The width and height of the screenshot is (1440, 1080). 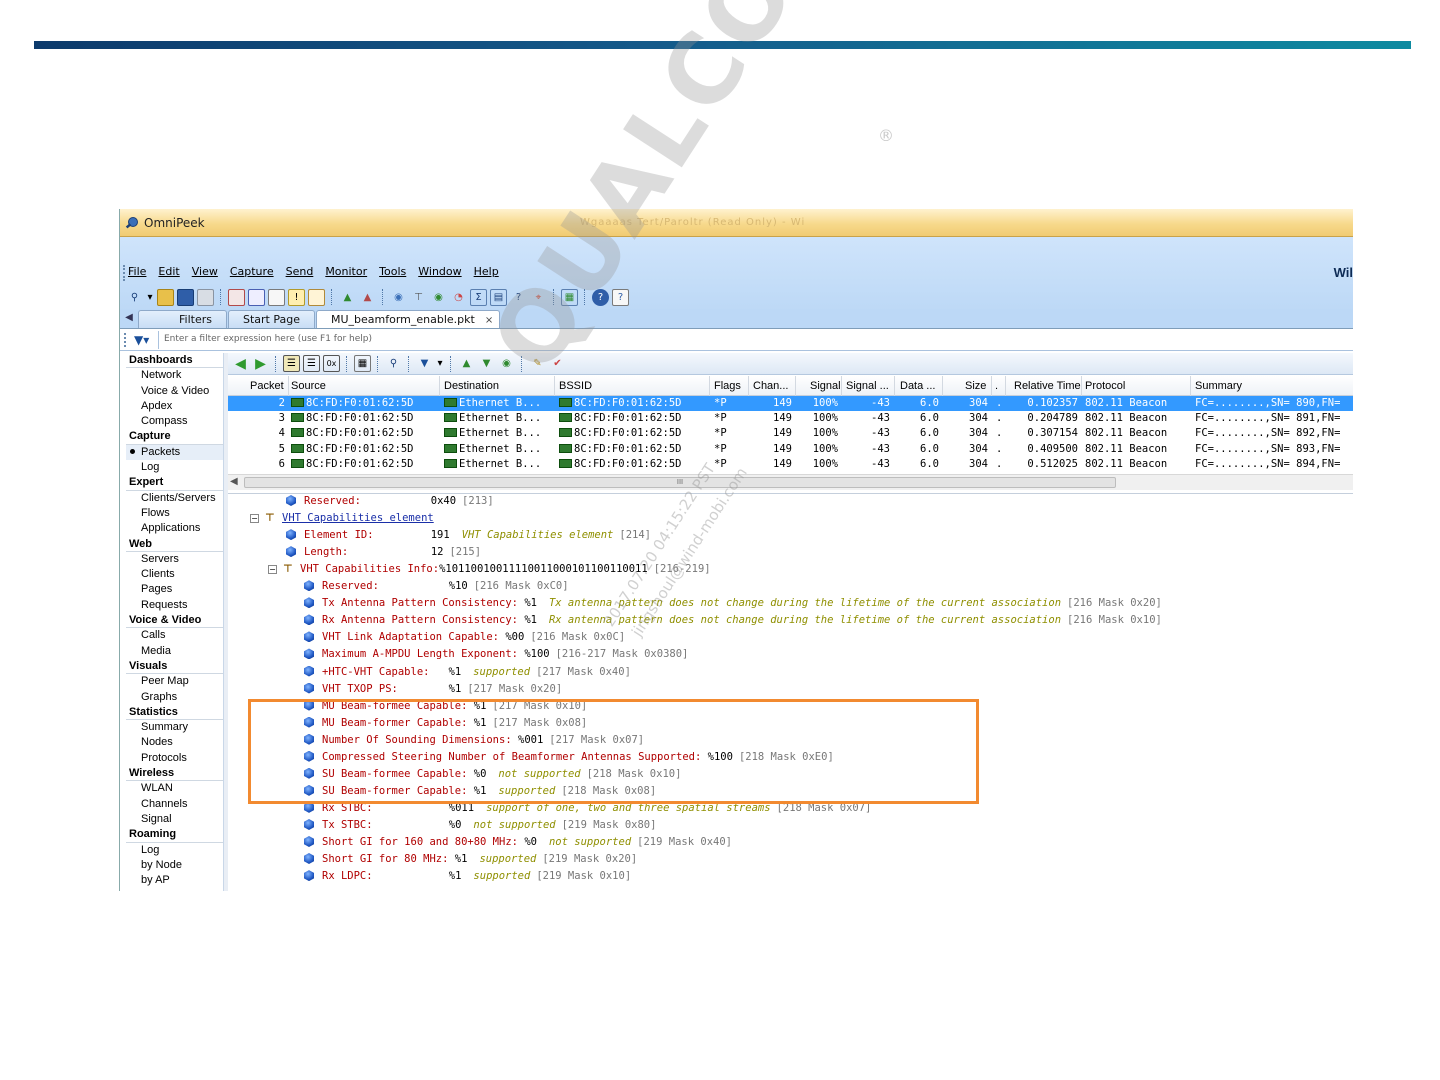 I want to click on protocol-tree-icon: ⊤, so click(x=418, y=297).